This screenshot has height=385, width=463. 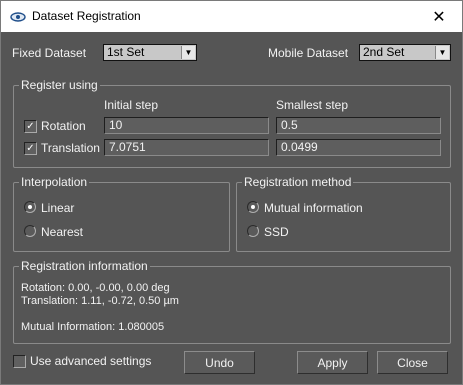 What do you see at coordinates (412, 362) in the screenshot?
I see `close-button: Close` at bounding box center [412, 362].